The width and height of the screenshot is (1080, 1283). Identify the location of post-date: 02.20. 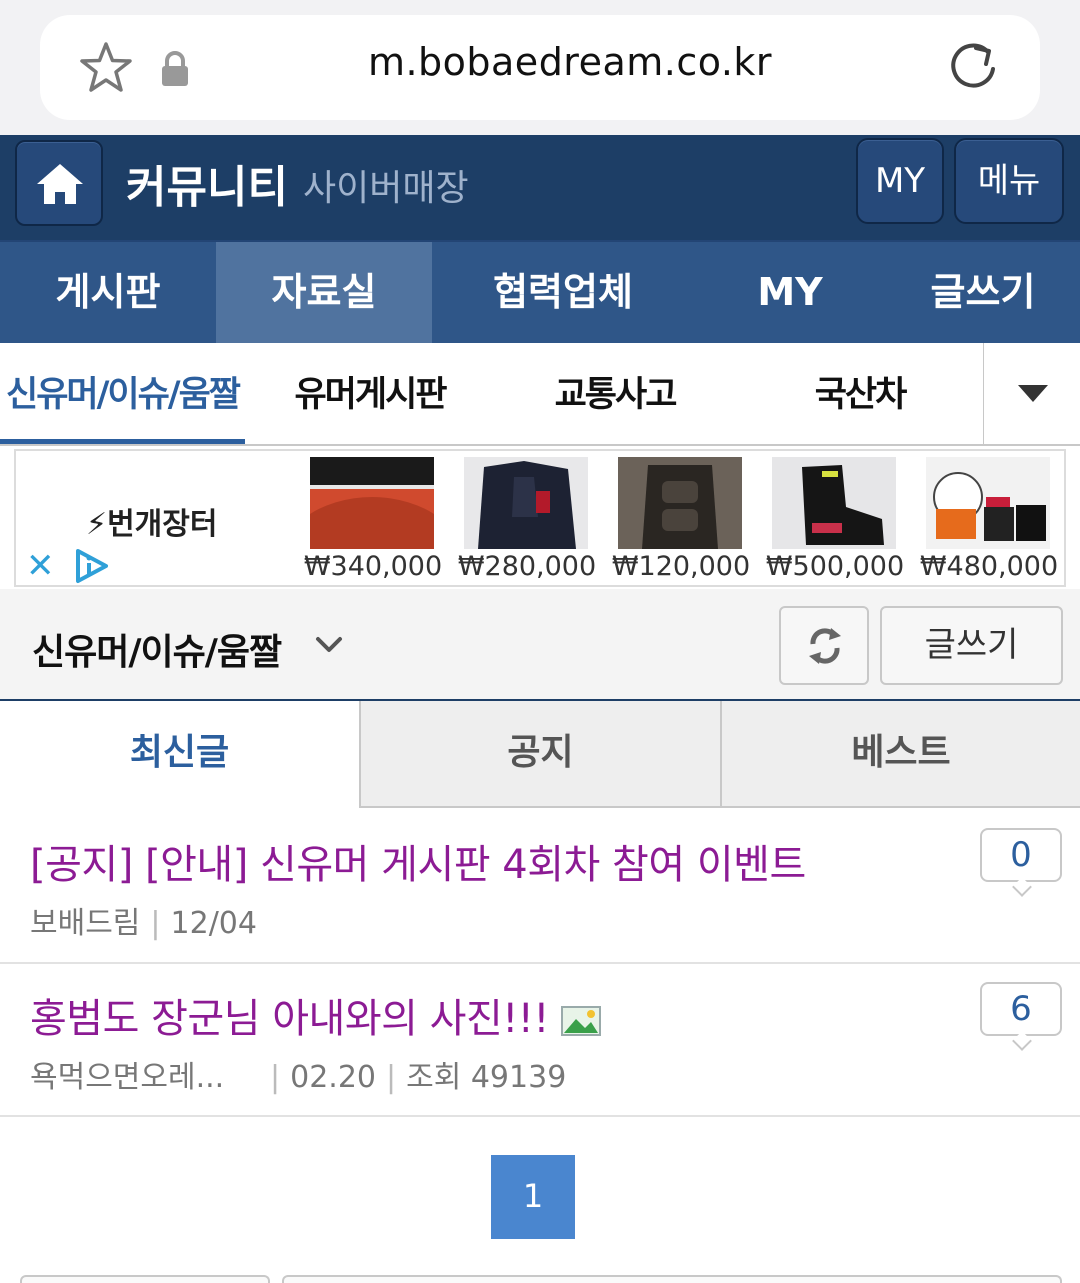
(333, 1077).